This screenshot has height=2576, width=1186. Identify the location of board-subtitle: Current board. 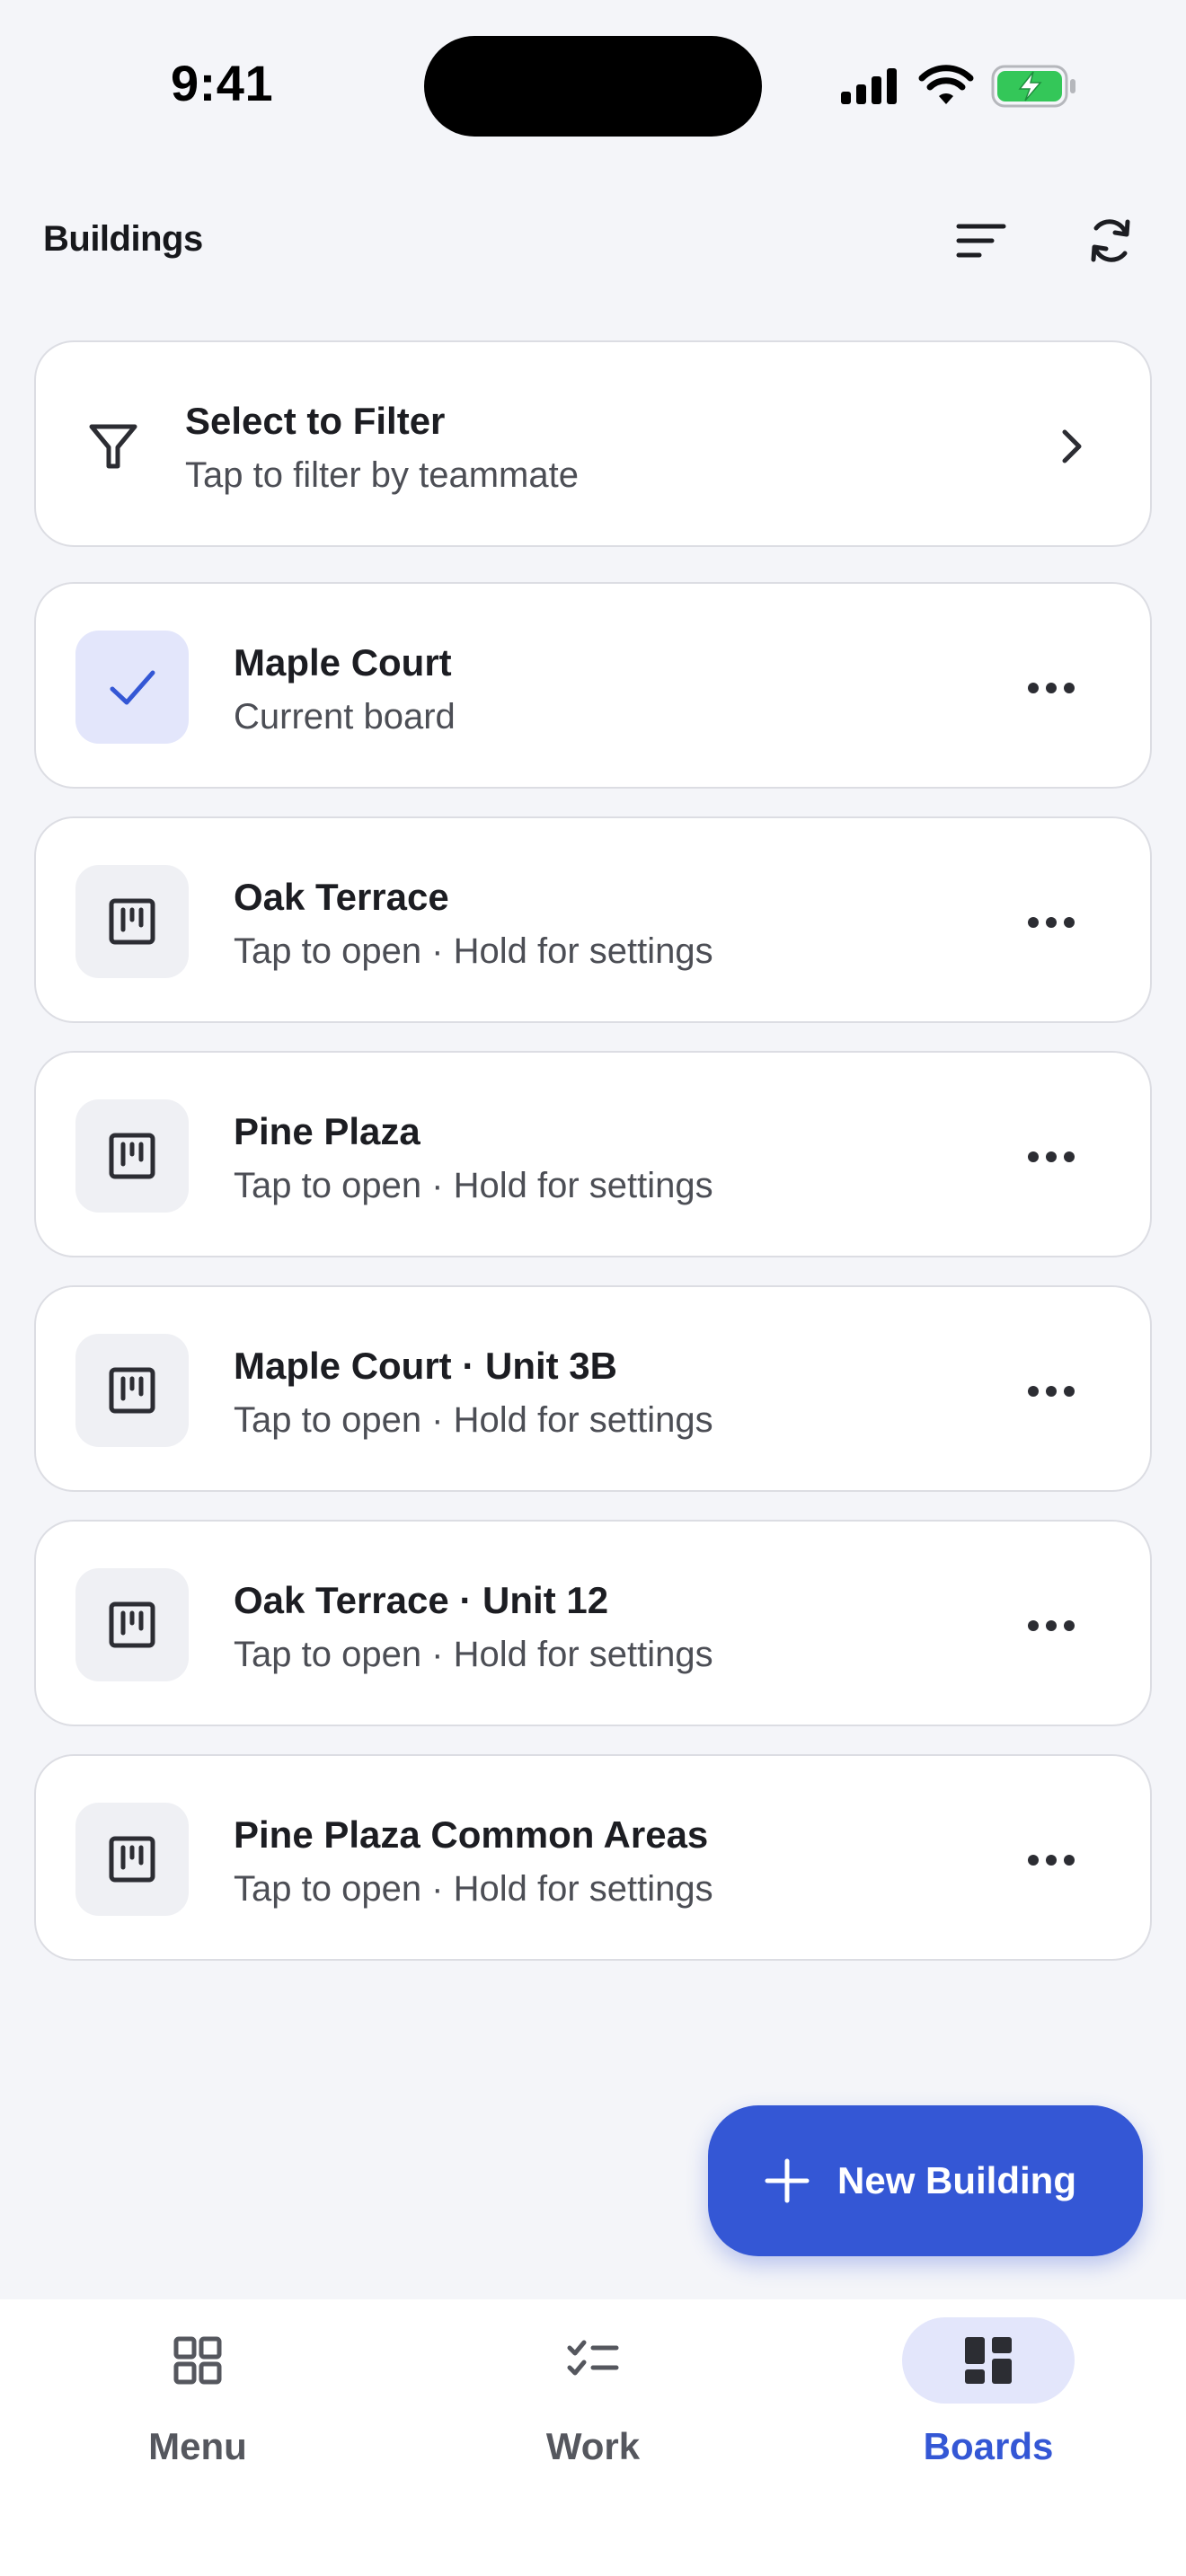
(345, 717).